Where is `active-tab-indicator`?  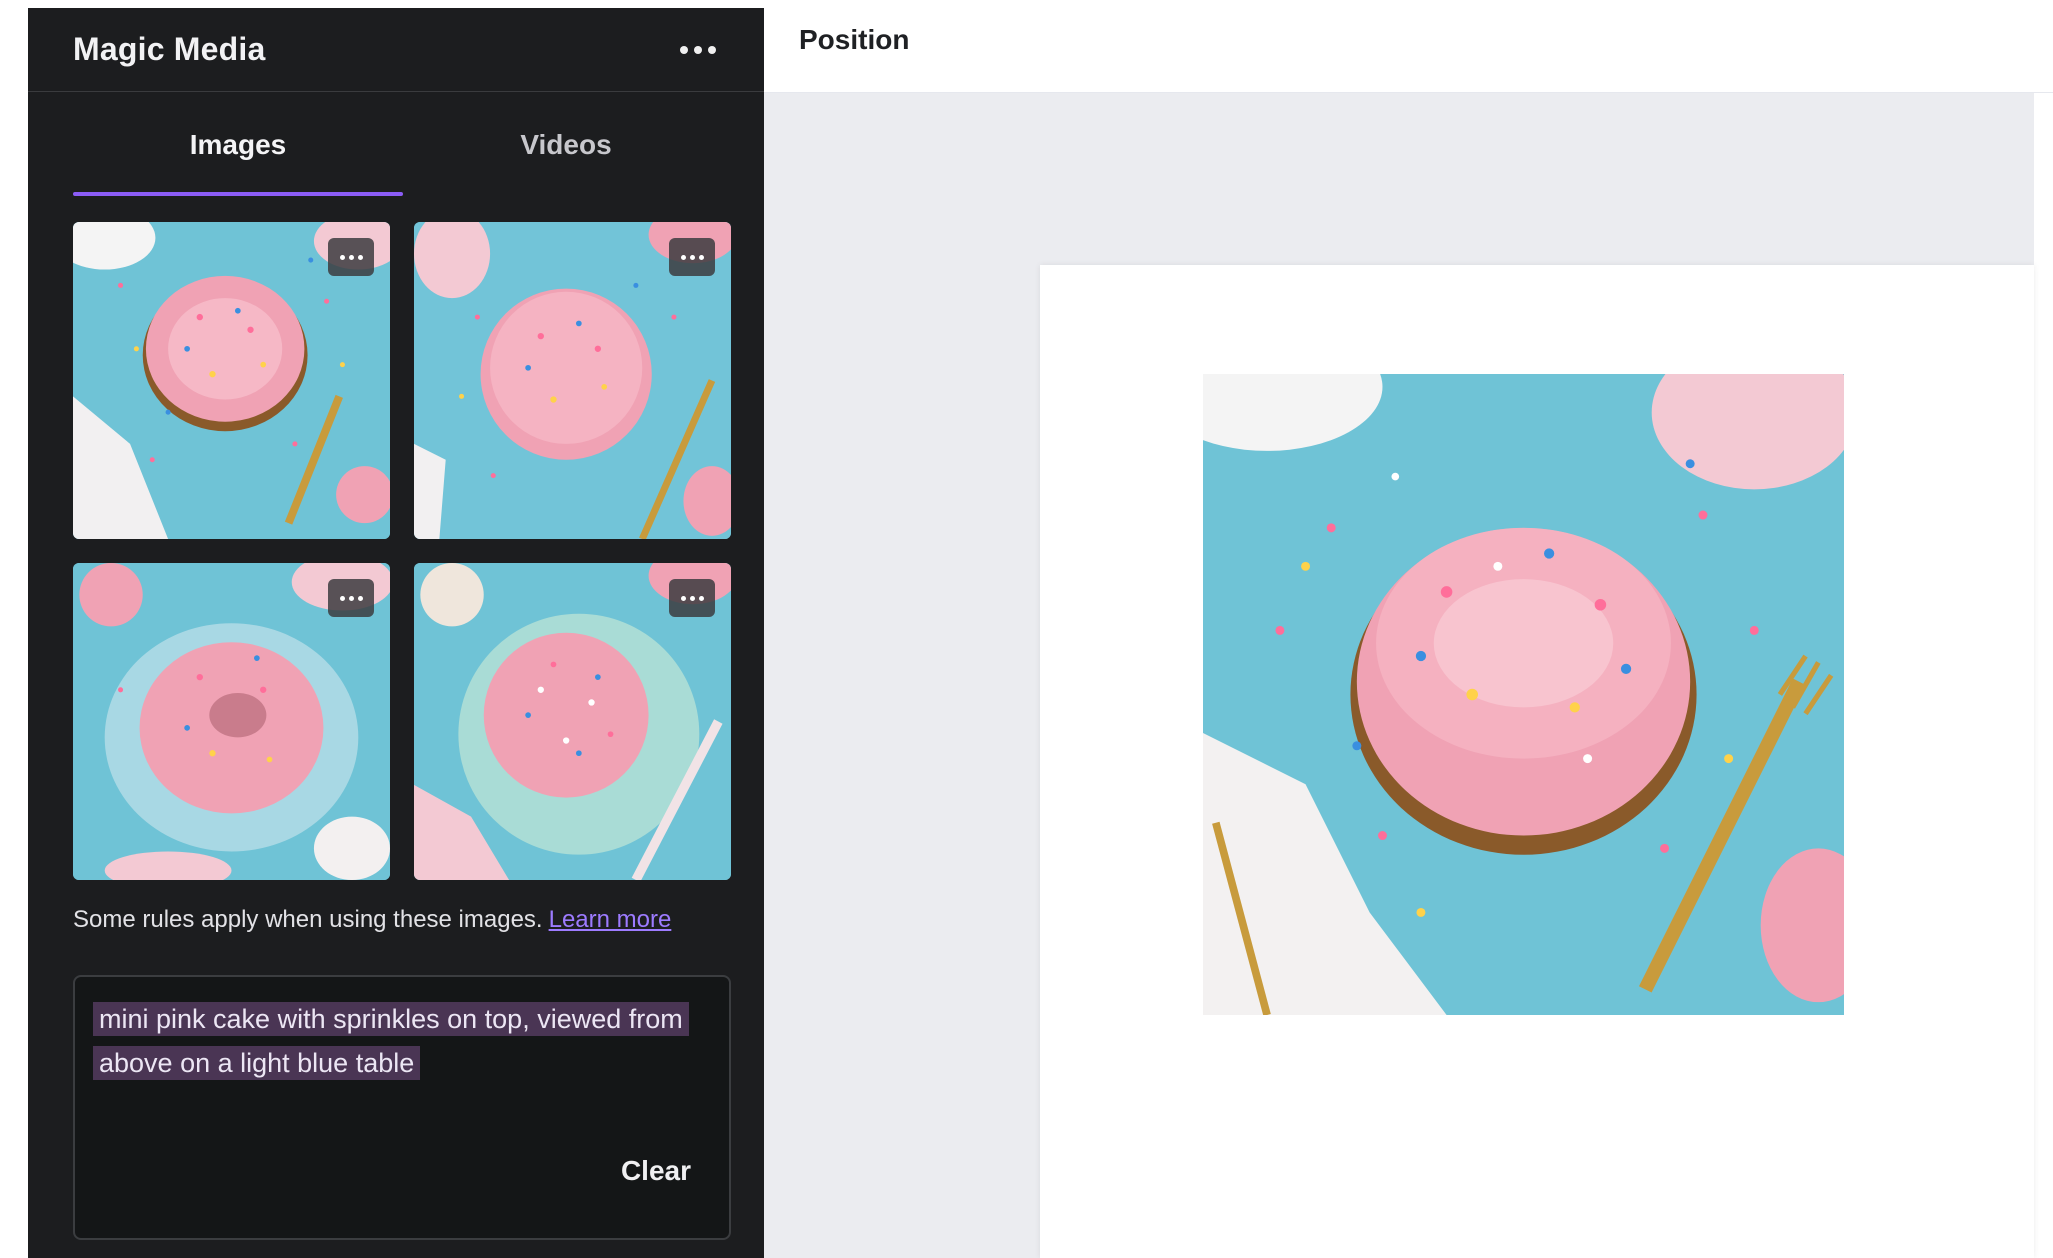
active-tab-indicator is located at coordinates (238, 194).